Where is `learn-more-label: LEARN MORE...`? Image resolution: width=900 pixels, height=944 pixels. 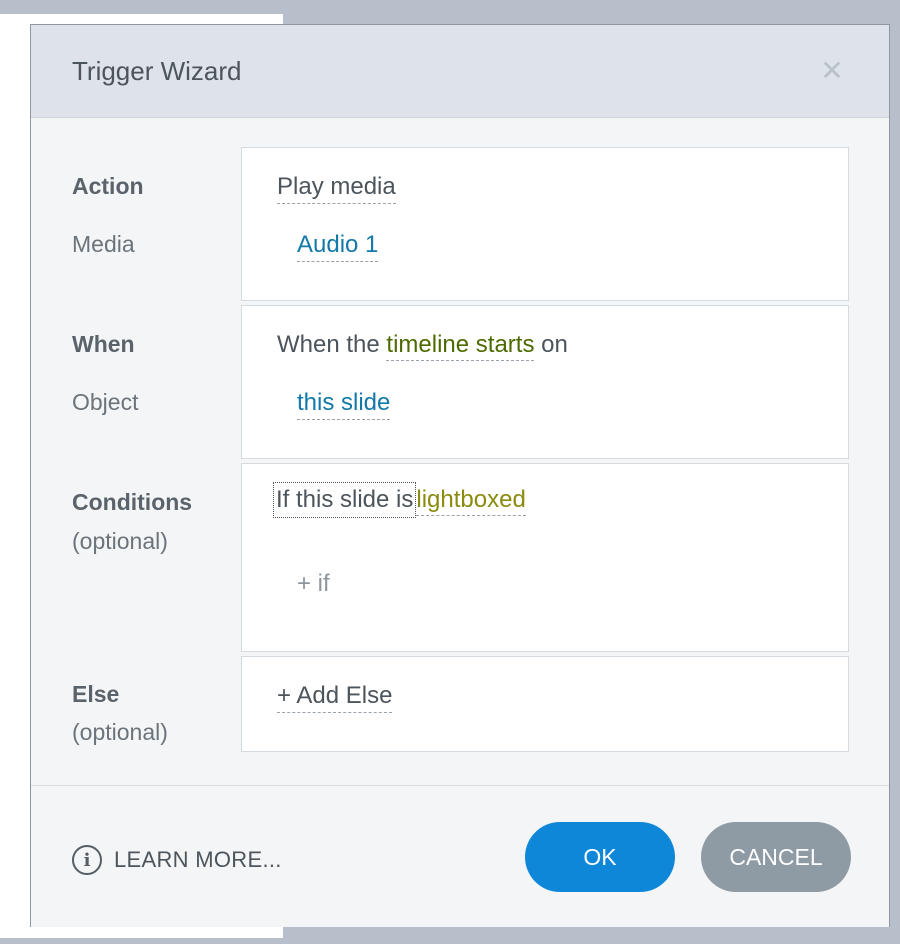 learn-more-label: LEARN MORE... is located at coordinates (198, 859).